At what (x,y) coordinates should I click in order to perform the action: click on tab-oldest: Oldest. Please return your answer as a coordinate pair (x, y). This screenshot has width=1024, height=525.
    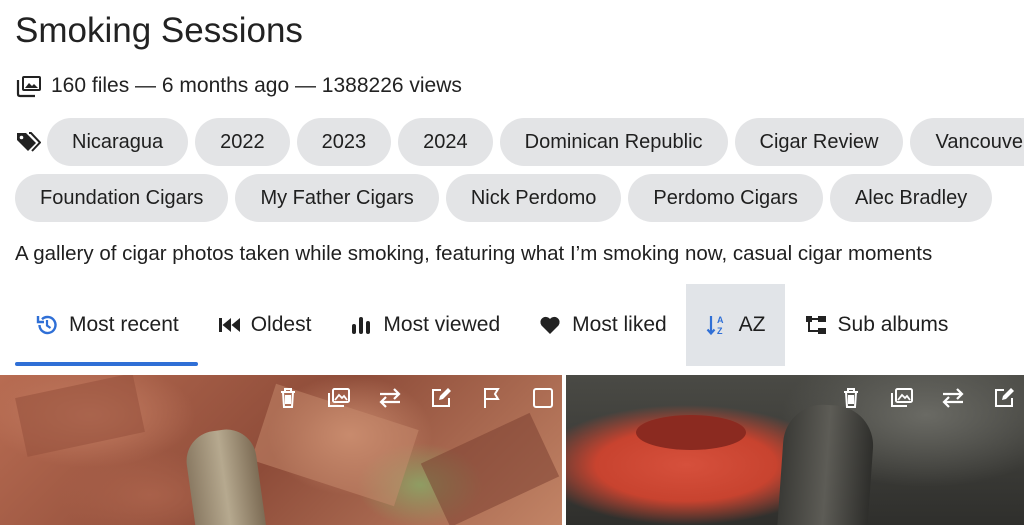
    Looking at the image, I should click on (264, 325).